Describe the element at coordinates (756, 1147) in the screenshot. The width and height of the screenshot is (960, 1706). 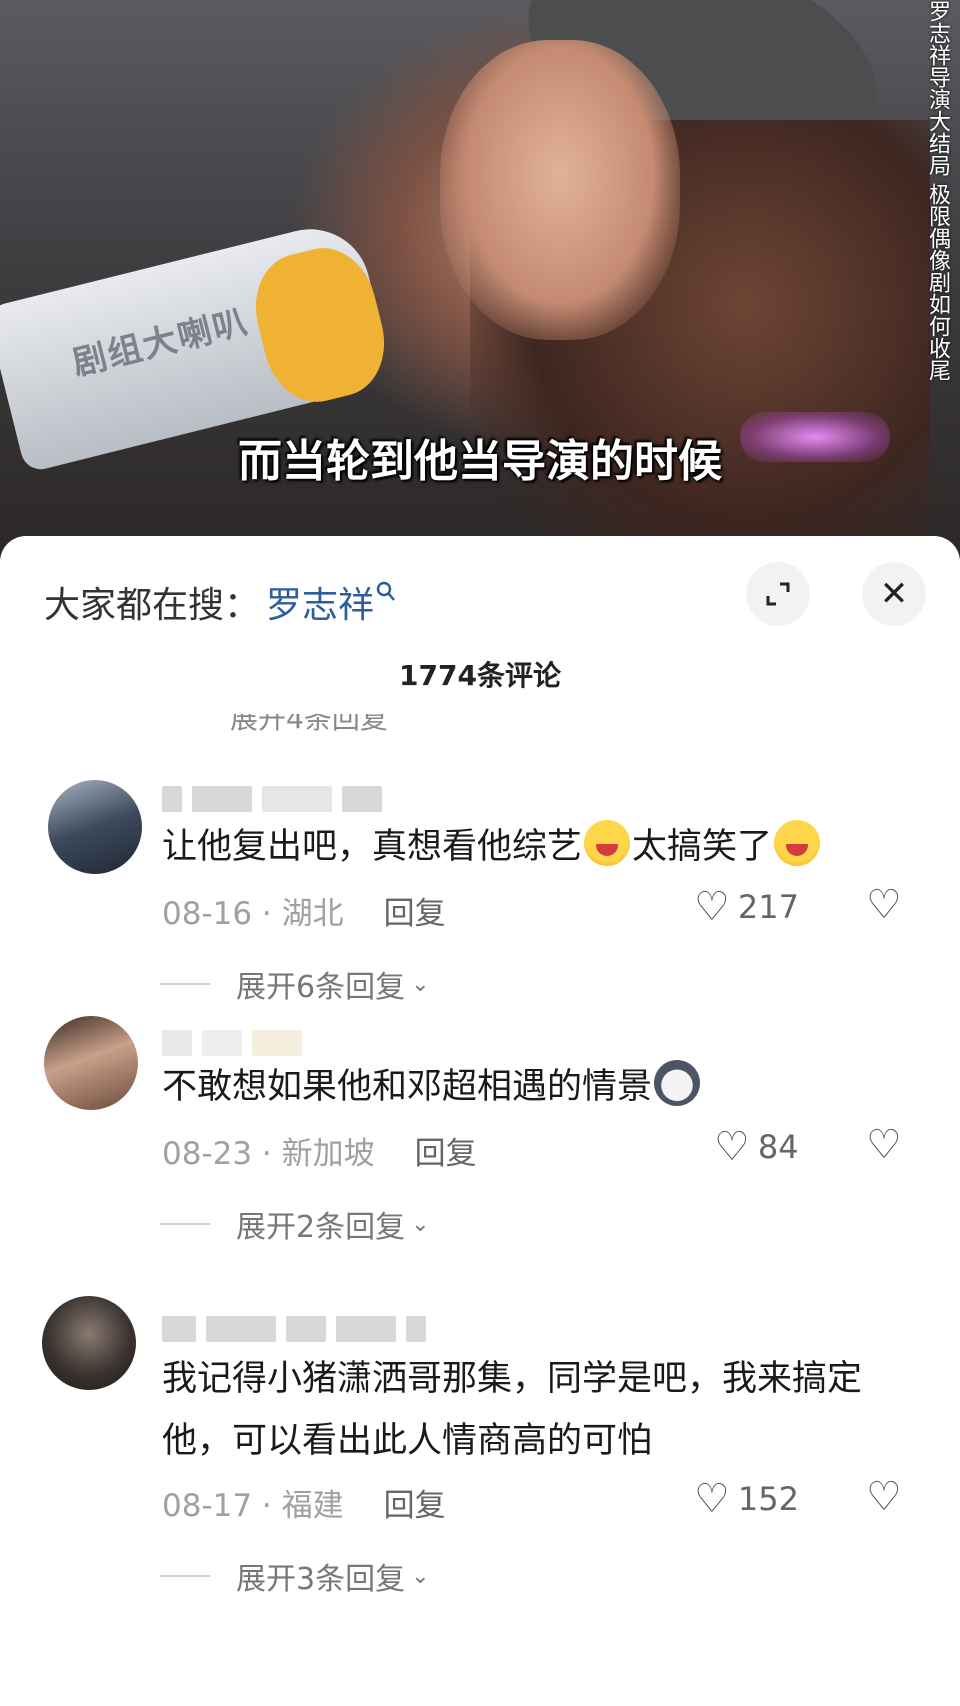
I see `like-button: ♡ 84` at that location.